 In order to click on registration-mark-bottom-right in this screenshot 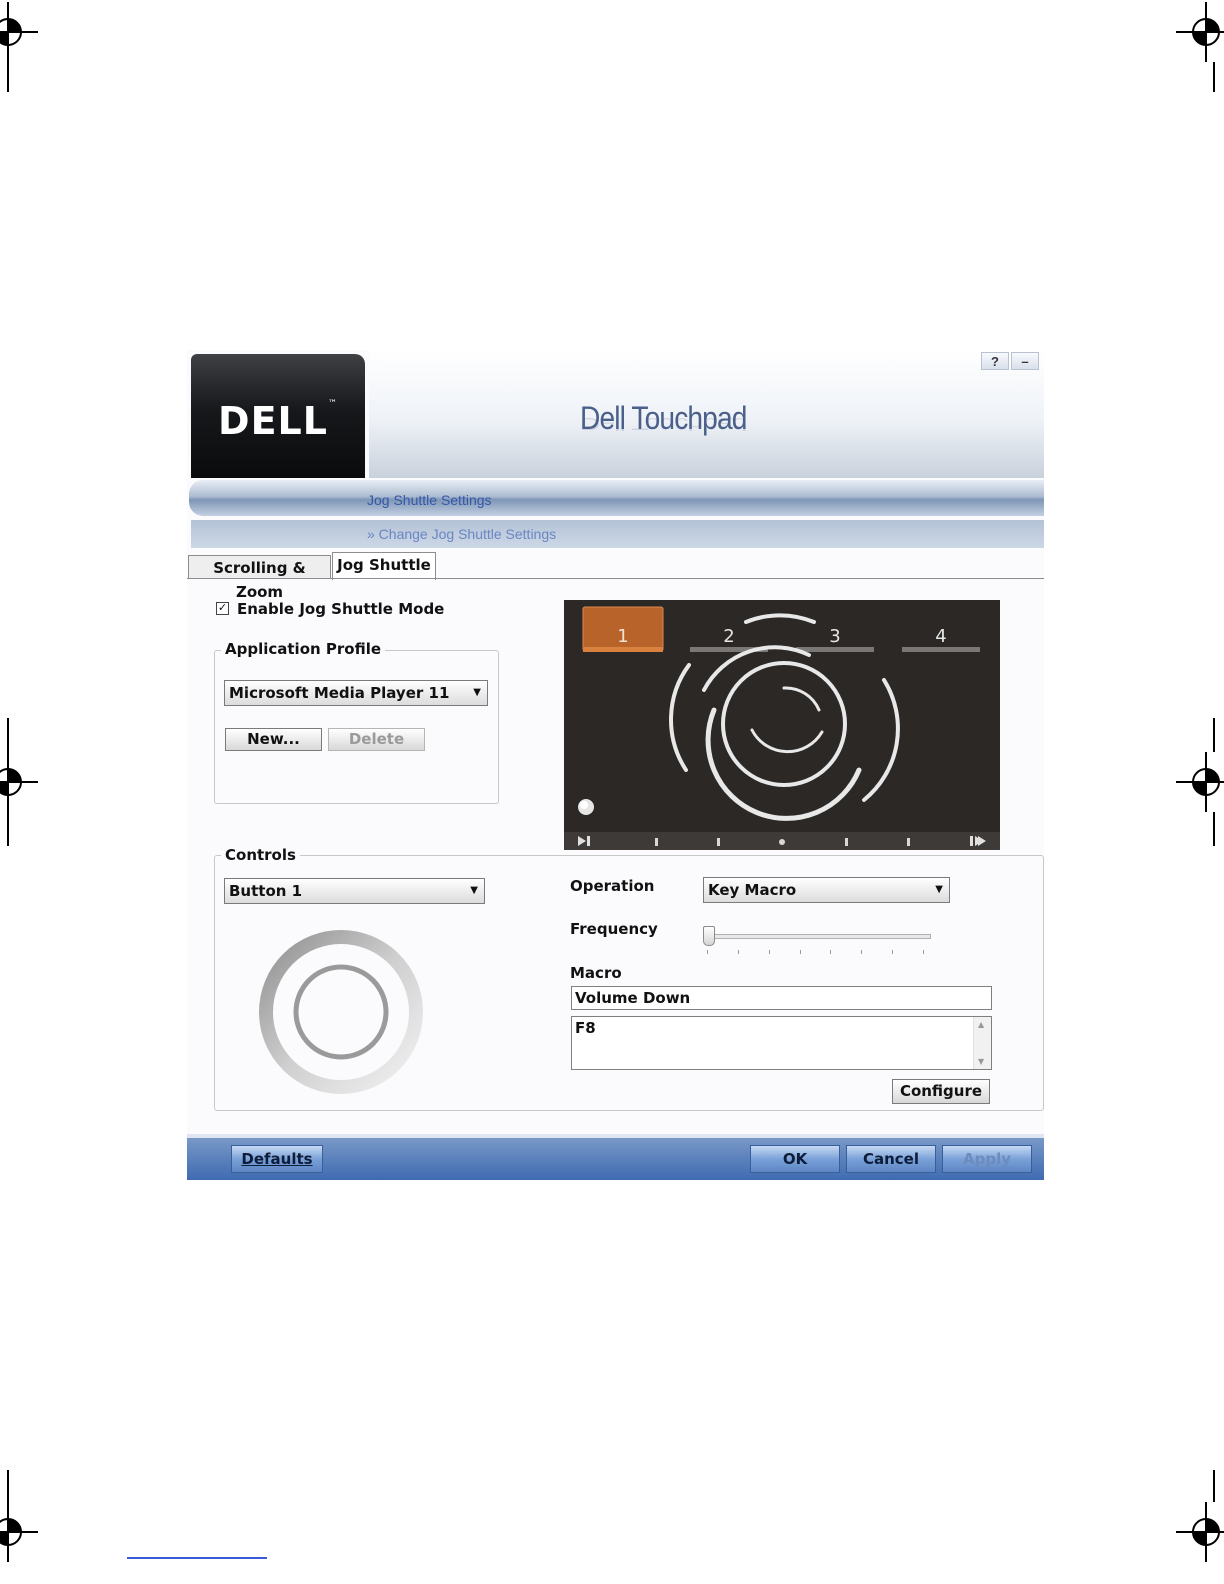, I will do `click(1200, 1532)`.